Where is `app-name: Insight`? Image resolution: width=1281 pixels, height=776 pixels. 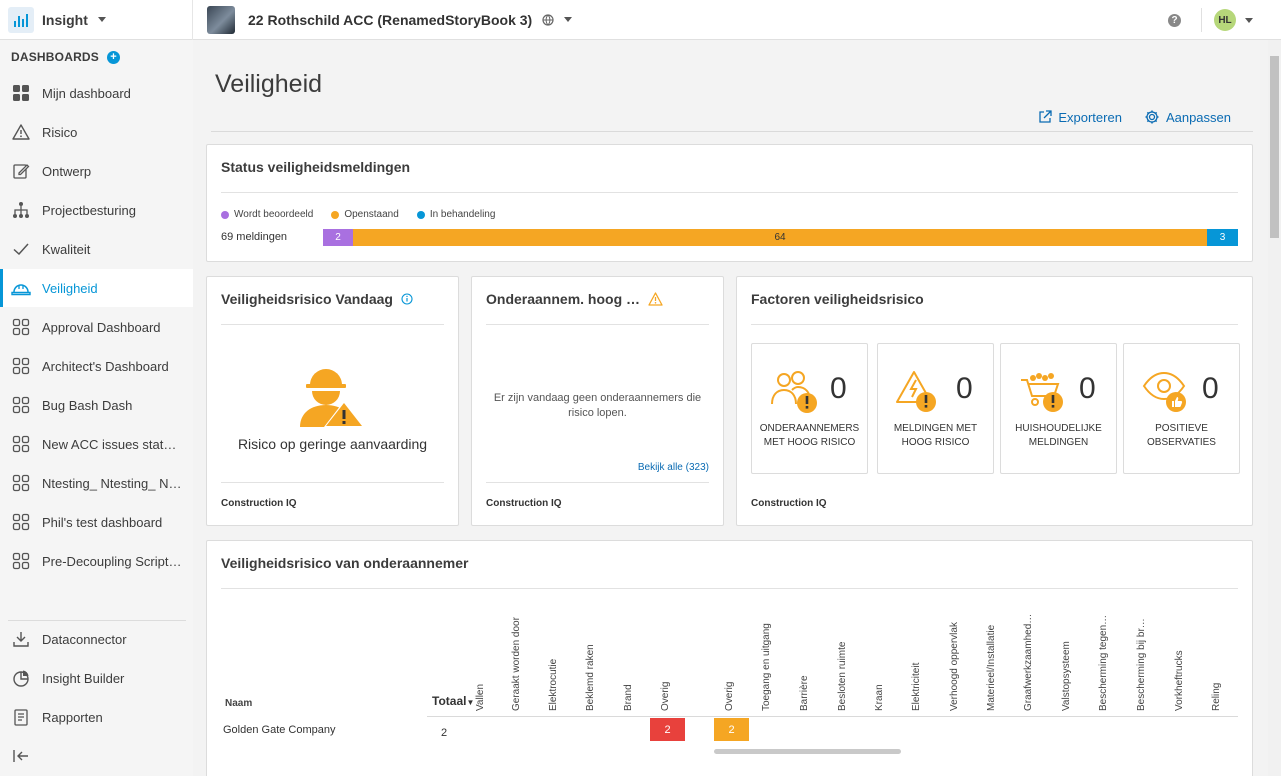 app-name: Insight is located at coordinates (65, 19).